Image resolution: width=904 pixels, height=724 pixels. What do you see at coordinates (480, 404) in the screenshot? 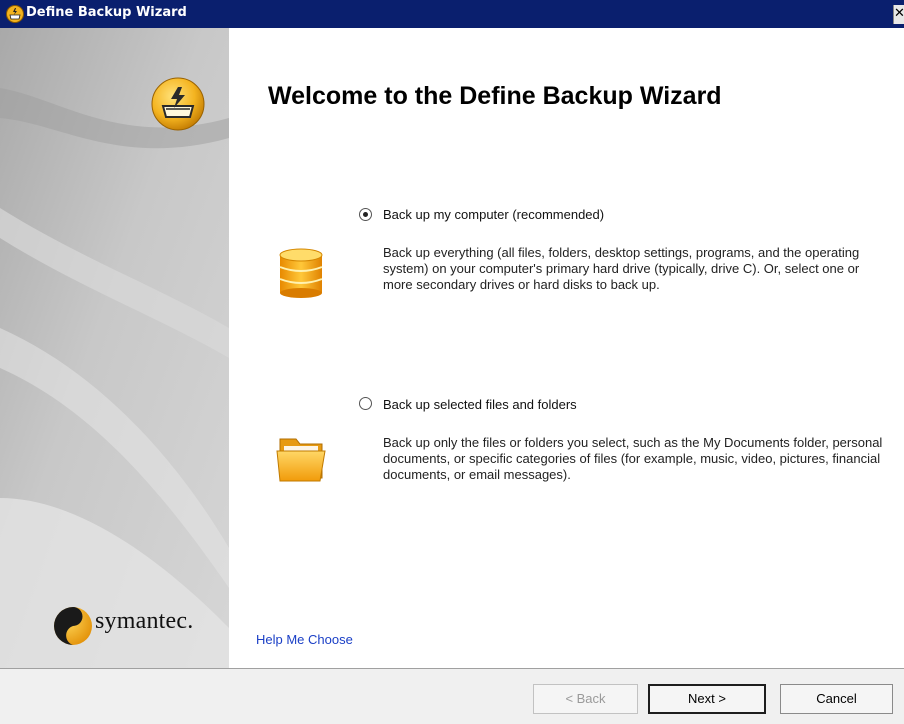
I see `backup-files-label: Back up selected files and folders` at bounding box center [480, 404].